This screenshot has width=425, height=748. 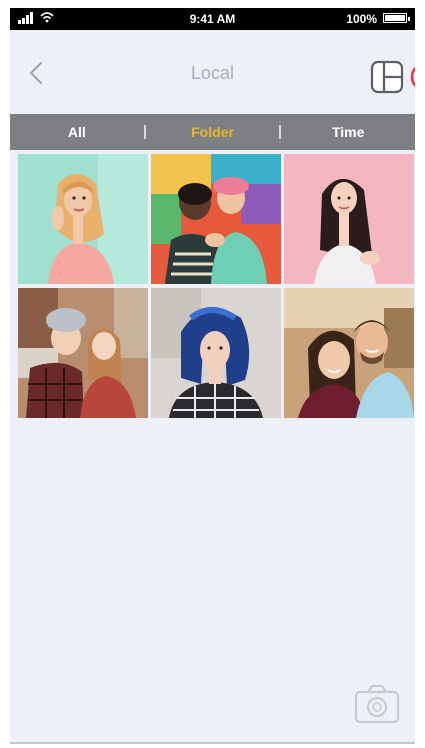 What do you see at coordinates (411, 77) in the screenshot?
I see `red-circle-icon` at bounding box center [411, 77].